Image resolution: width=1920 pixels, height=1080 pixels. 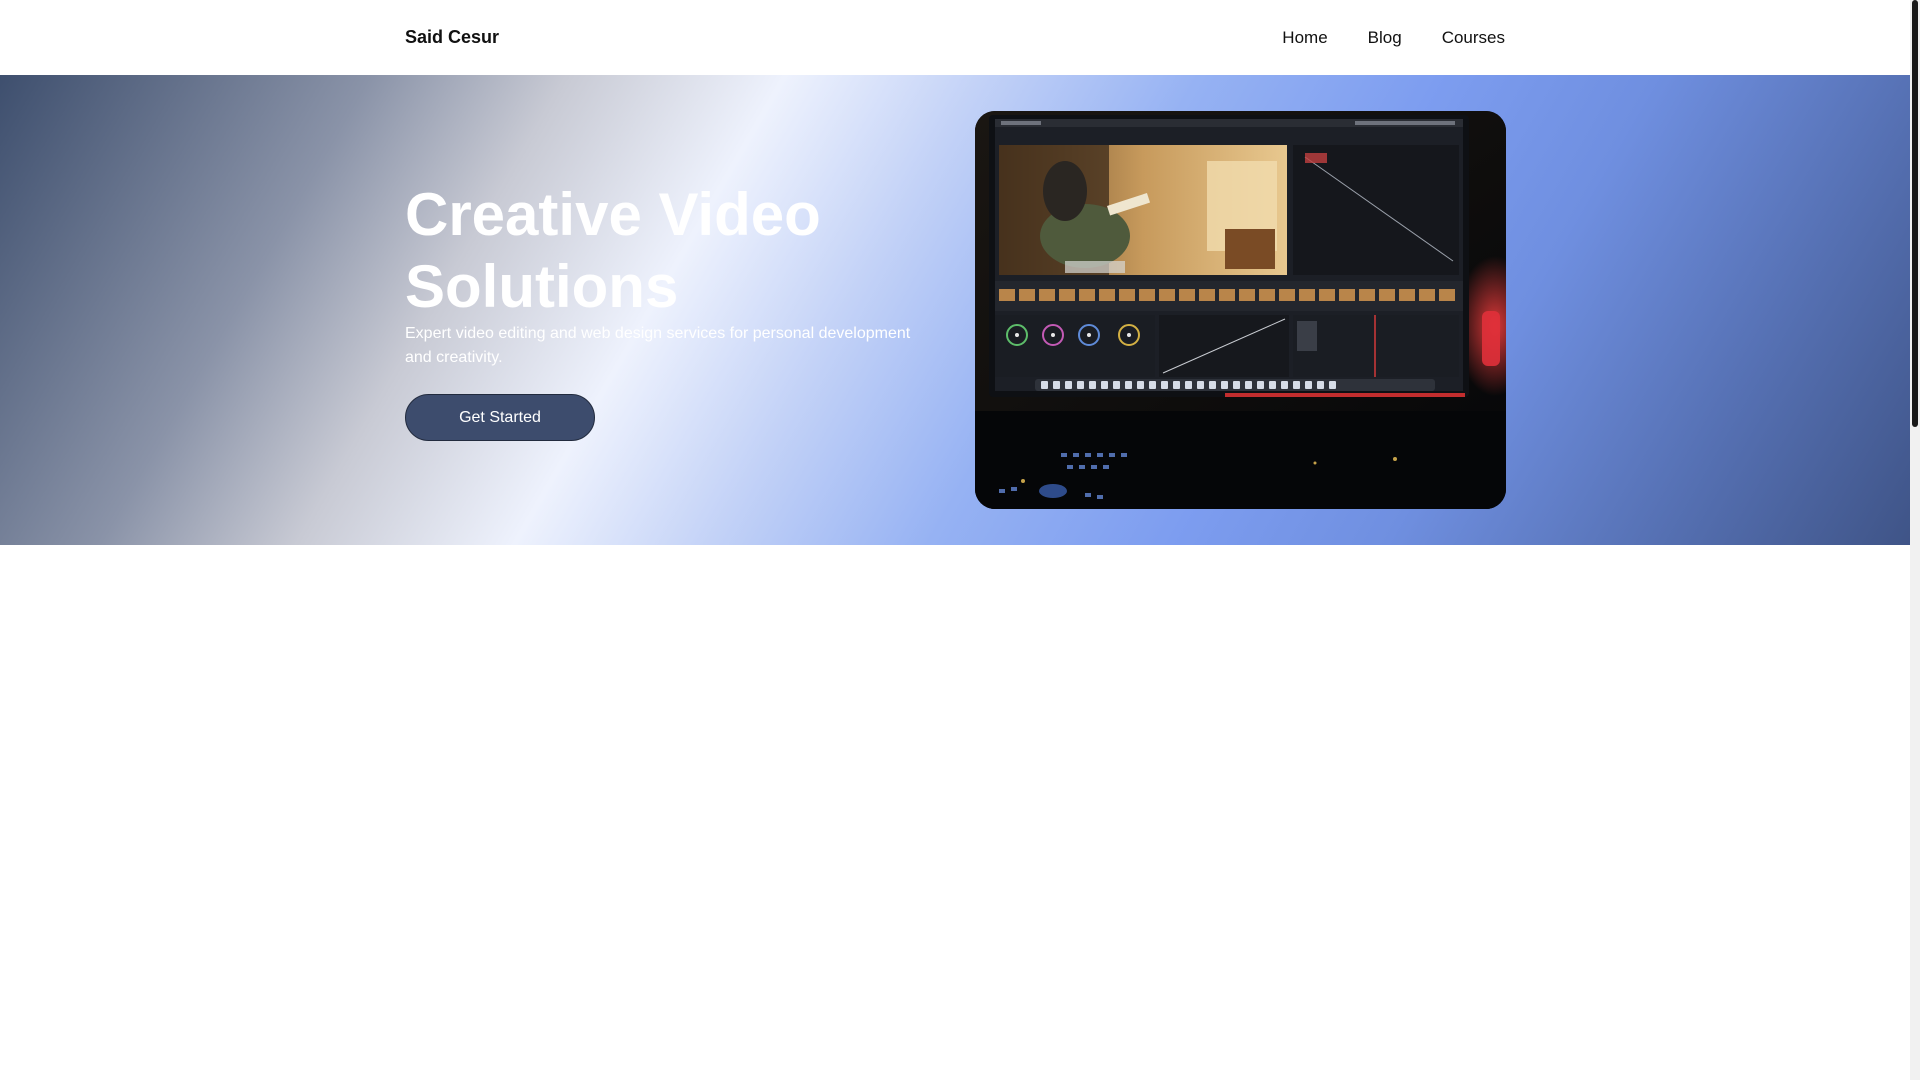 I want to click on hero-image, so click(x=1240, y=310).